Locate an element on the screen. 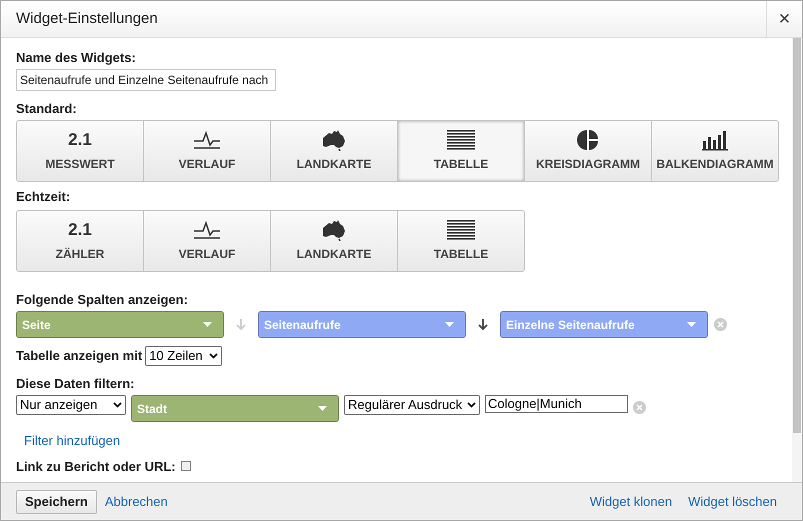 The image size is (803, 521). visualization-tile: BALKENDIAGRAMM is located at coordinates (715, 151).